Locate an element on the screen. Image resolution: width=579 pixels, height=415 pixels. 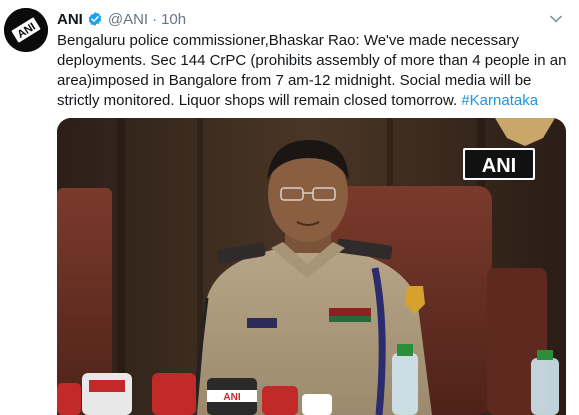
mic-flag-label: ANI is located at coordinates (231, 397).